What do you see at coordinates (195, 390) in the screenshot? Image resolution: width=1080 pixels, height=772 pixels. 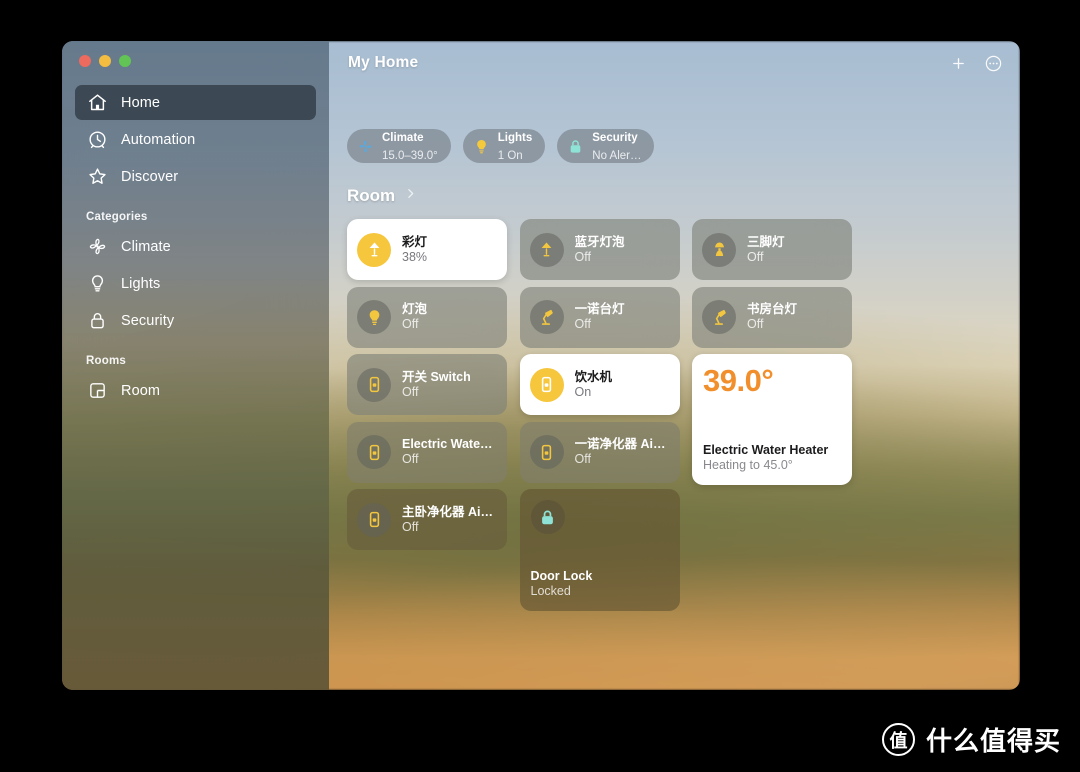 I see `sidebar-item-room: Room` at bounding box center [195, 390].